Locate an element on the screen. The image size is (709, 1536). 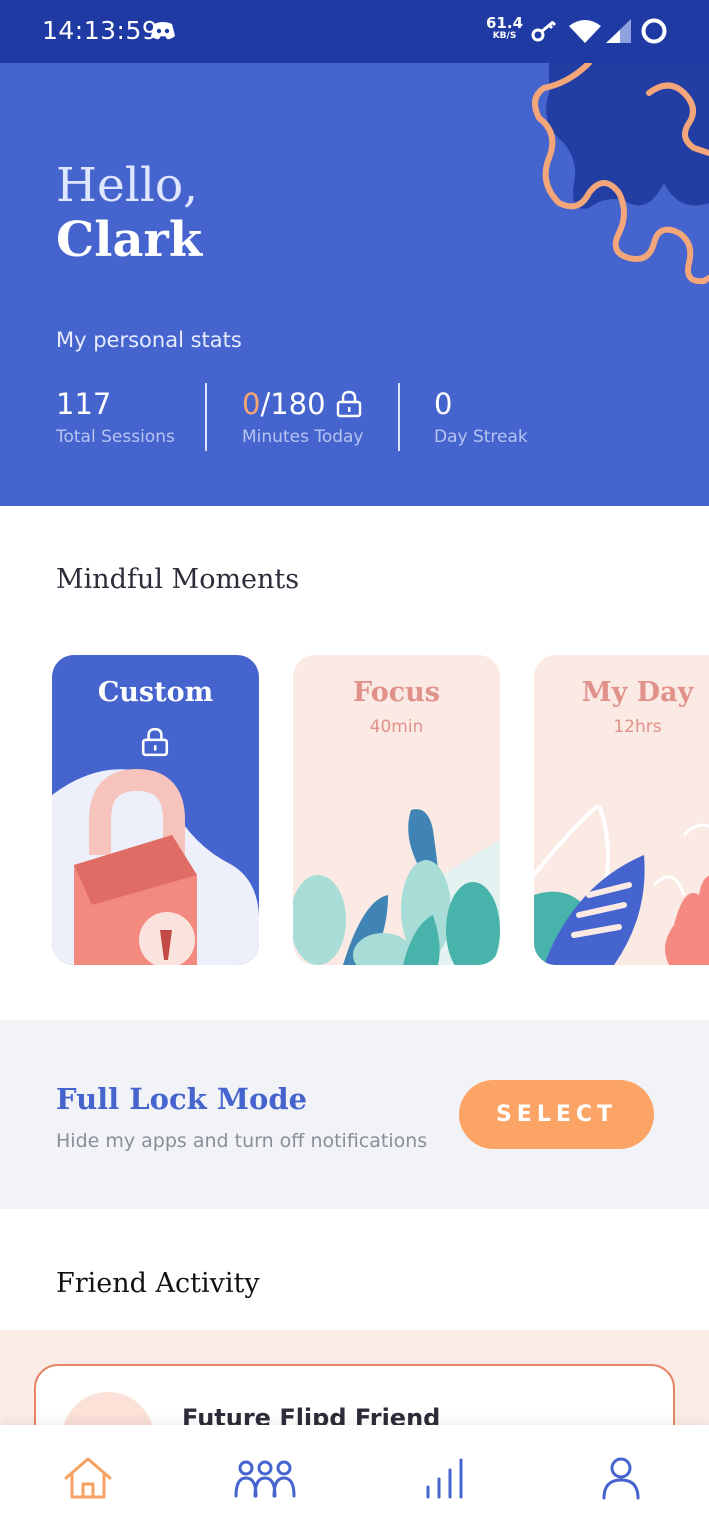
stat-label: Day Streak is located at coordinates (481, 437).